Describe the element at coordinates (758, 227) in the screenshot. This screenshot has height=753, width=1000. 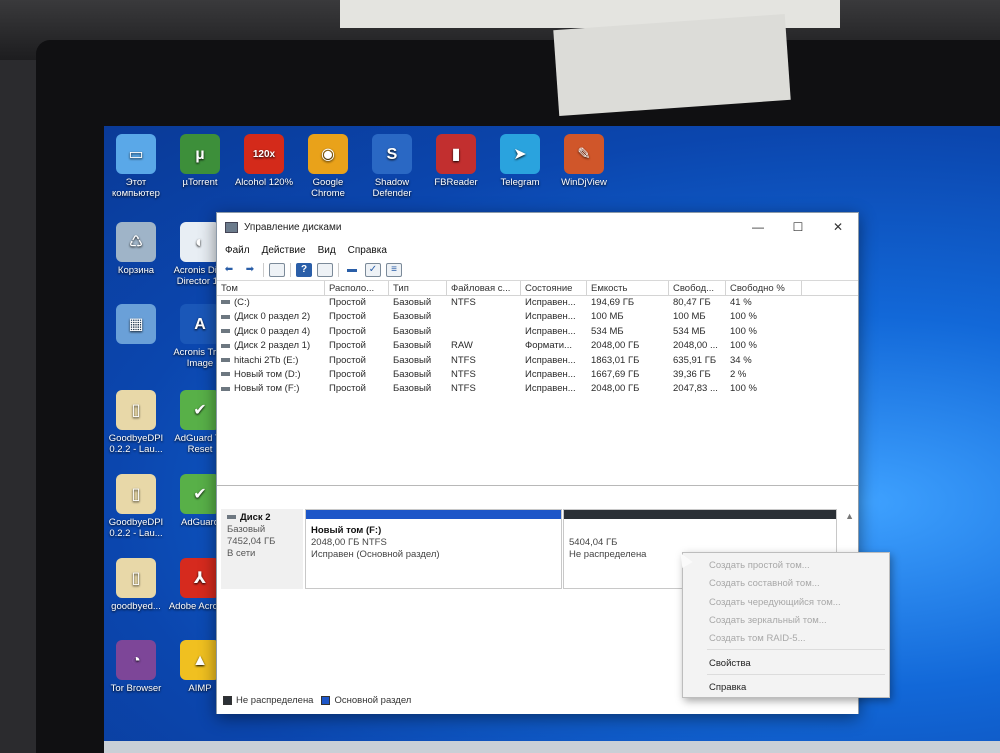
I see `minimize-button: —` at that location.